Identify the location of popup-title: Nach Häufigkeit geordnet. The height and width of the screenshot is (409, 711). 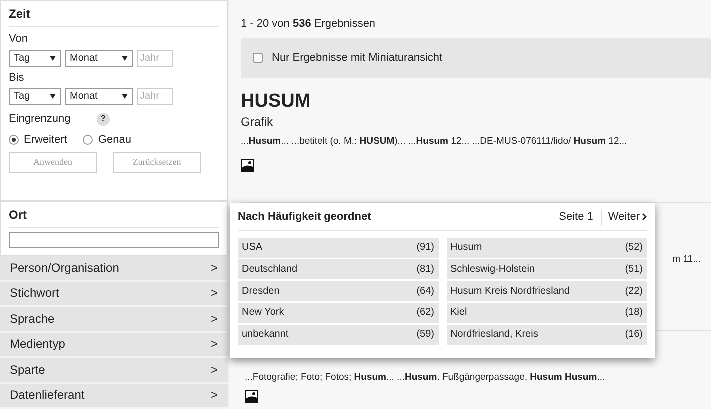
(305, 217).